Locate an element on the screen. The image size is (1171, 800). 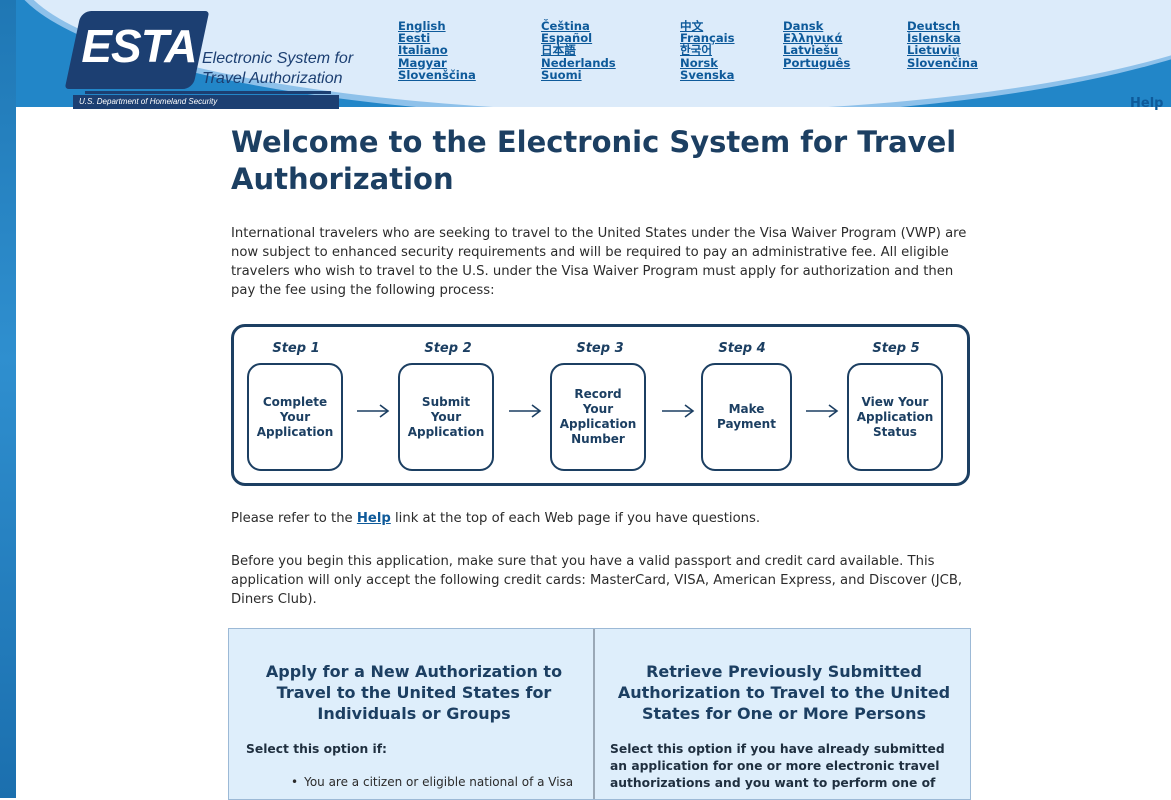
language-link-suomi: Suomi is located at coordinates (578, 75).